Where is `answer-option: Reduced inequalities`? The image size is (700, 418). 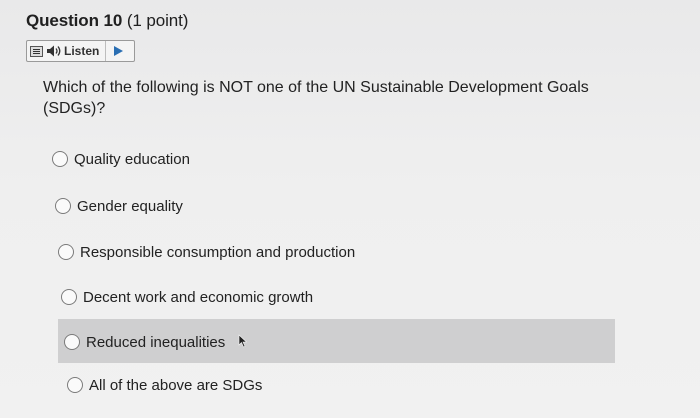
answer-option: Reduced inequalities is located at coordinates (144, 342).